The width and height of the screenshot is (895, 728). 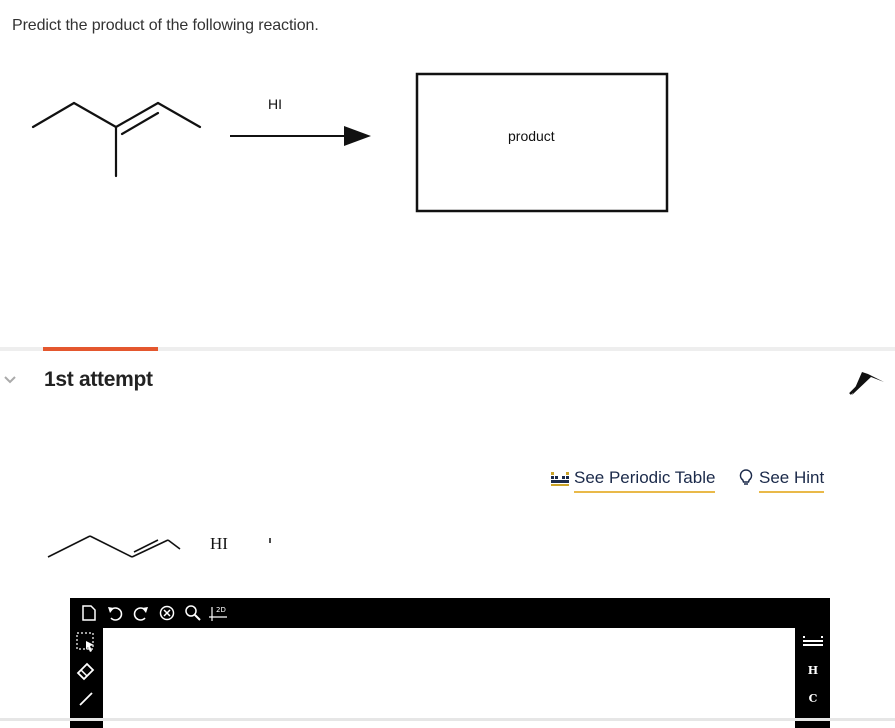 I want to click on reaction-scheme: HI product, so click(x=350, y=142).